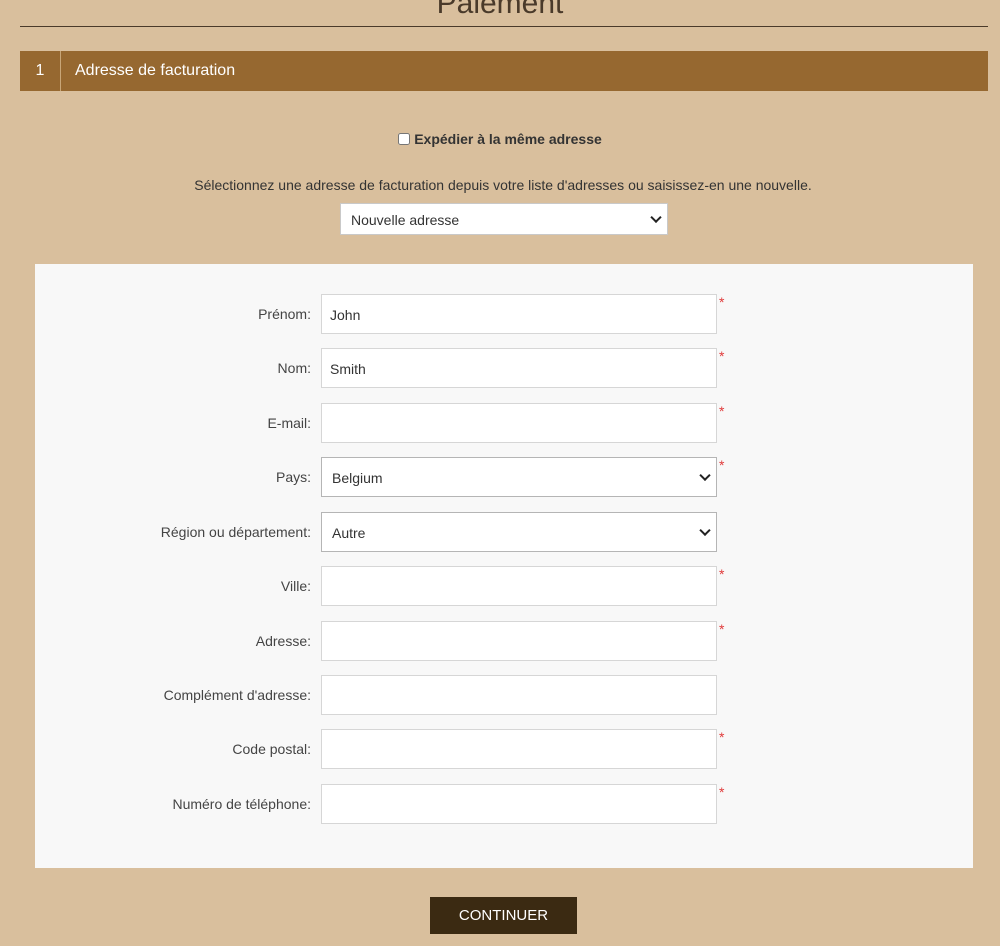 This screenshot has height=946, width=1000. I want to click on address2-input, so click(519, 695).